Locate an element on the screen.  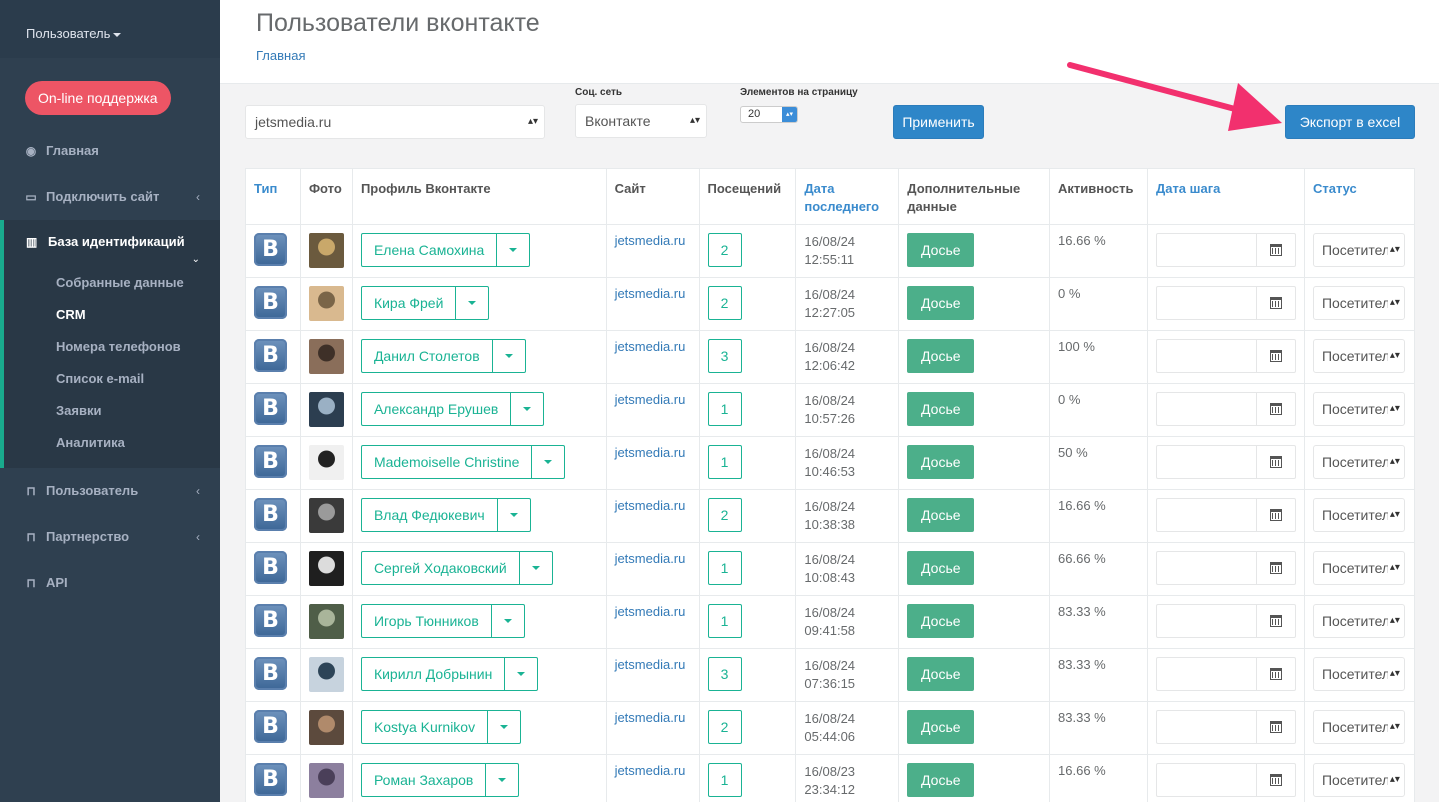
profile-name-button: Игорь Тюнников is located at coordinates (427, 621).